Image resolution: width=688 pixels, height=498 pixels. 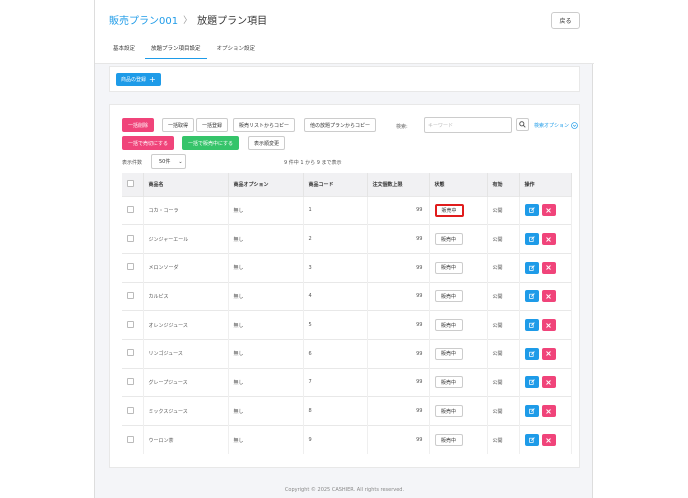 What do you see at coordinates (340, 125) in the screenshot?
I see `copy-from-other-plan-button: 他の放題プランからコピー` at bounding box center [340, 125].